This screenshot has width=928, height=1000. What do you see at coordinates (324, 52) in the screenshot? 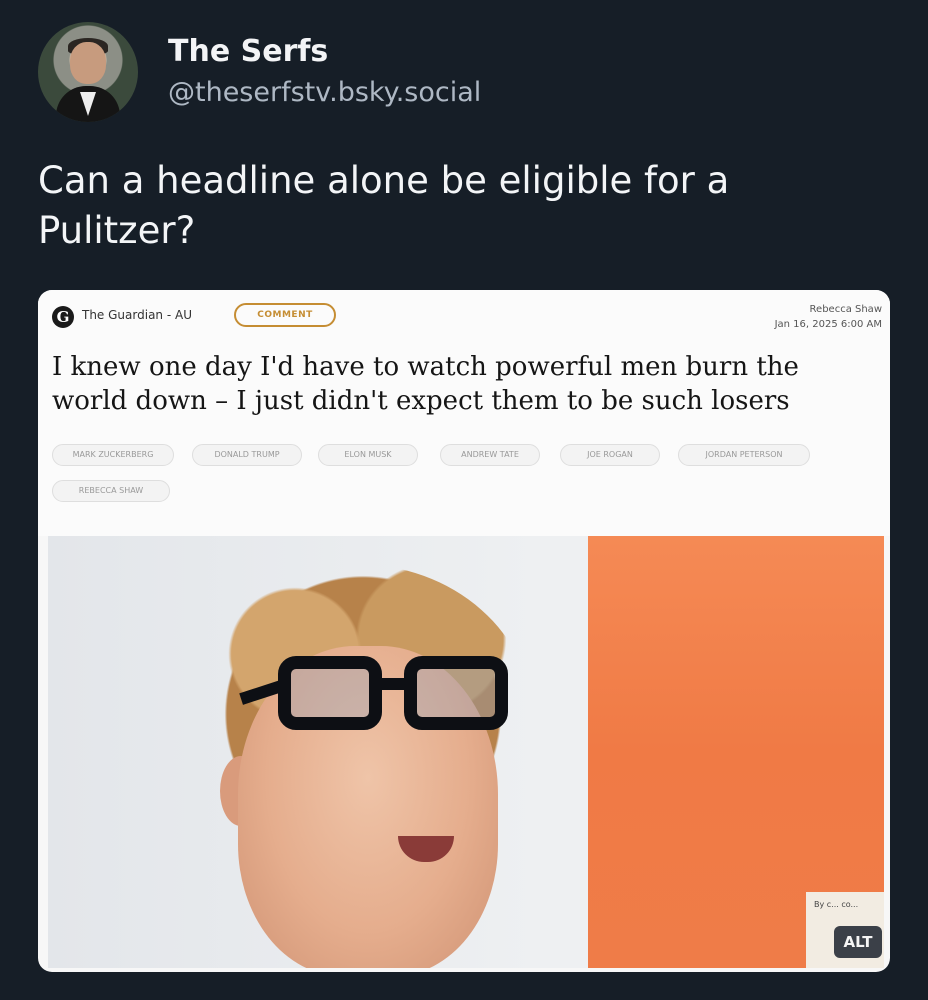
I see `author-display-name: The Serfs` at bounding box center [324, 52].